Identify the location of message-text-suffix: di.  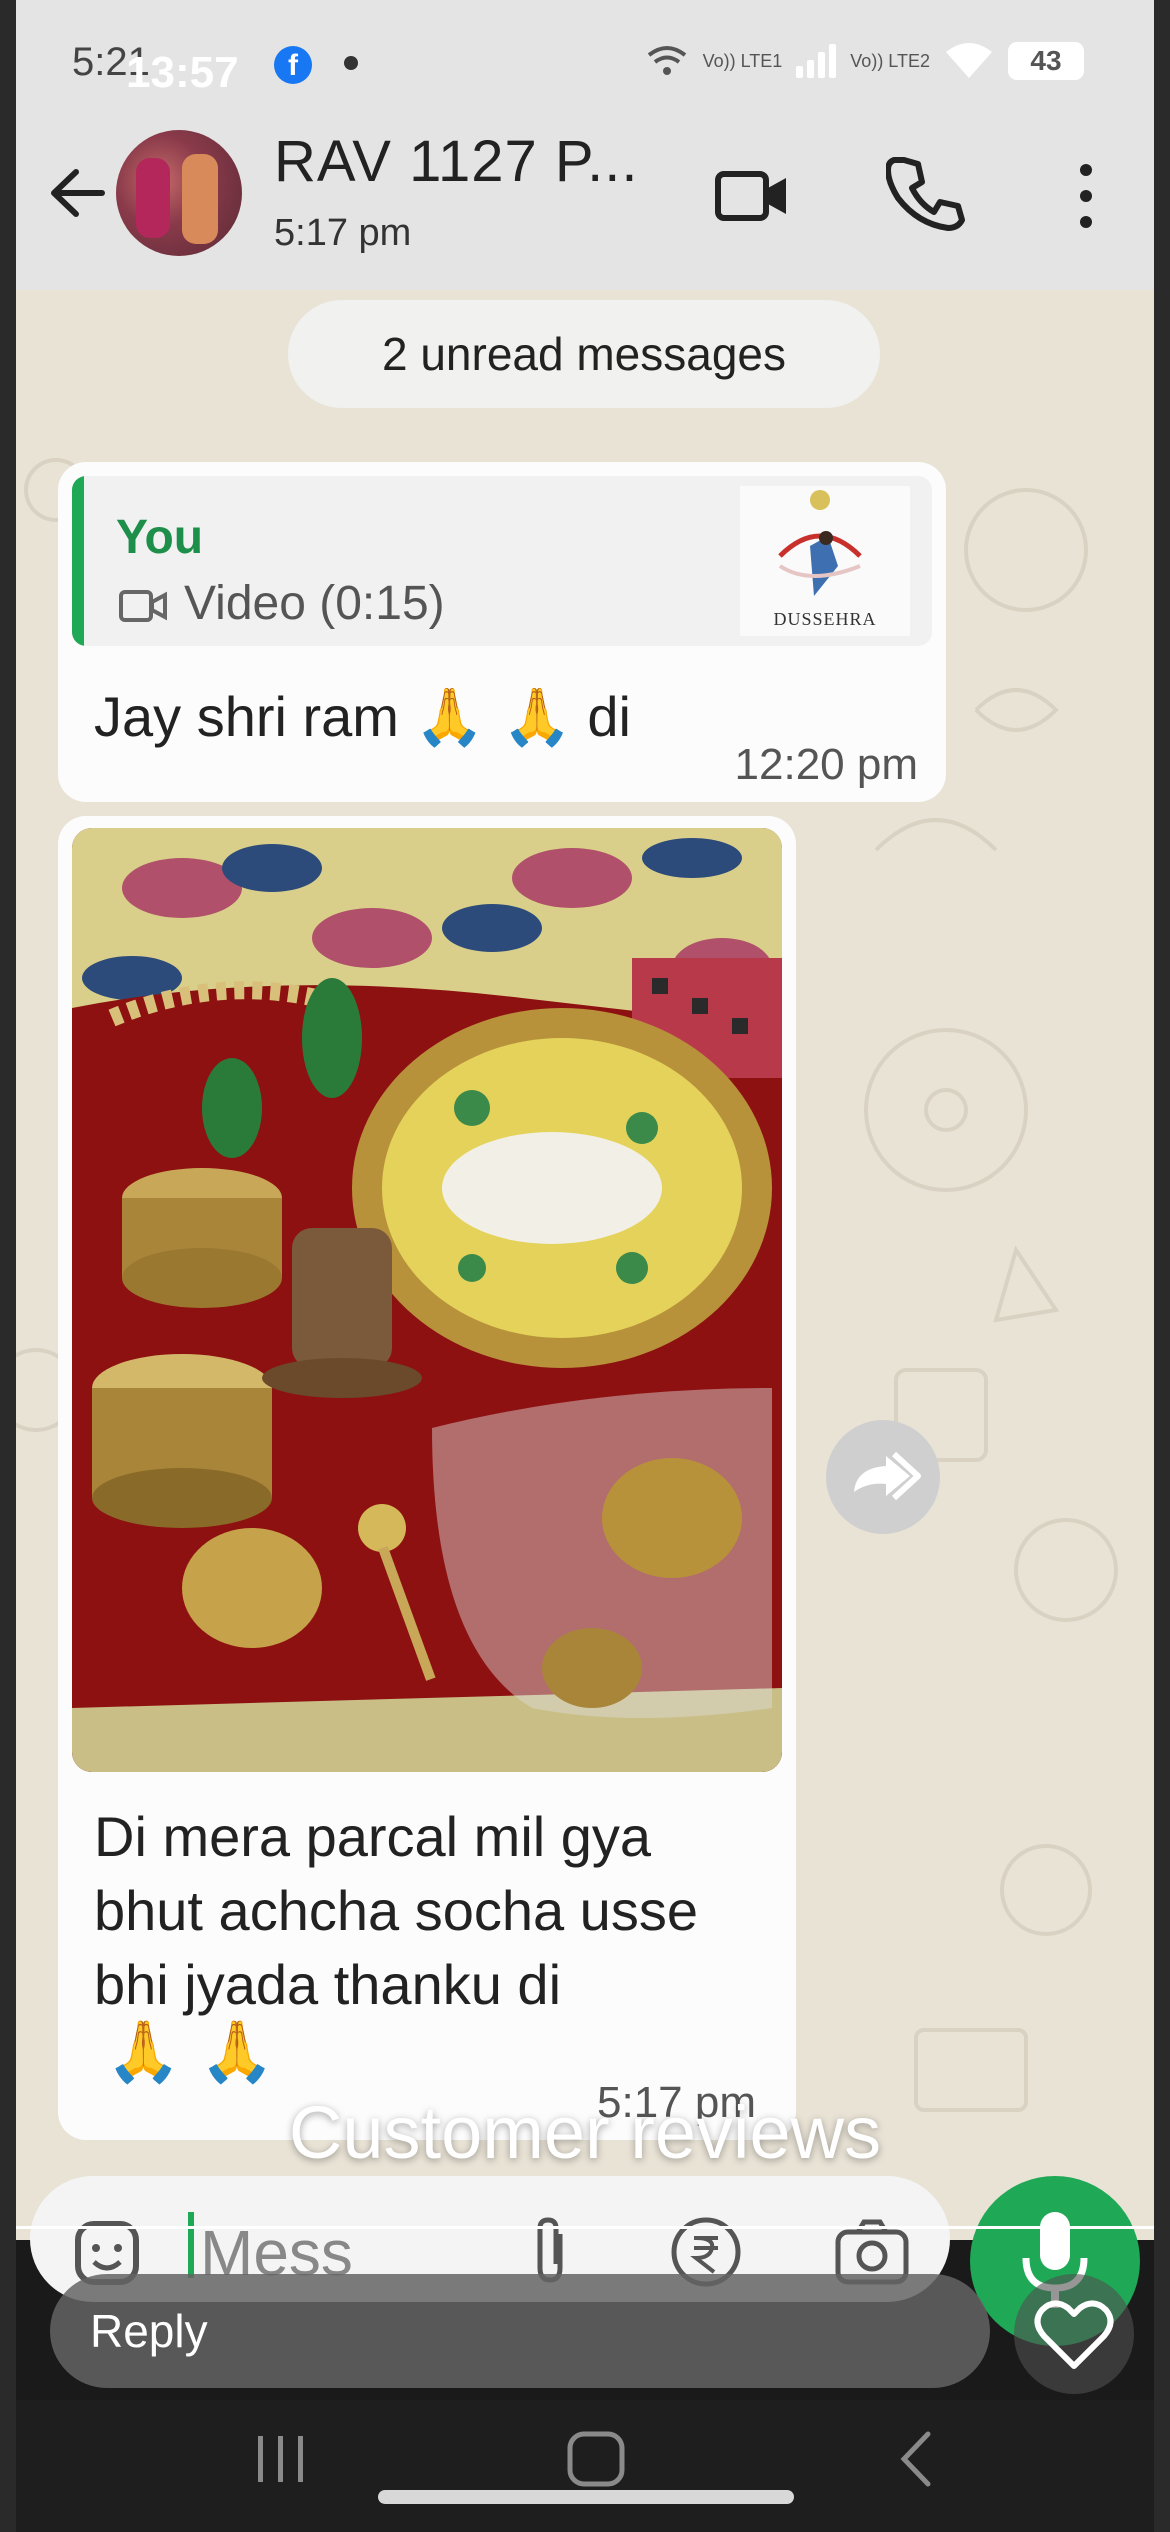
(609, 716).